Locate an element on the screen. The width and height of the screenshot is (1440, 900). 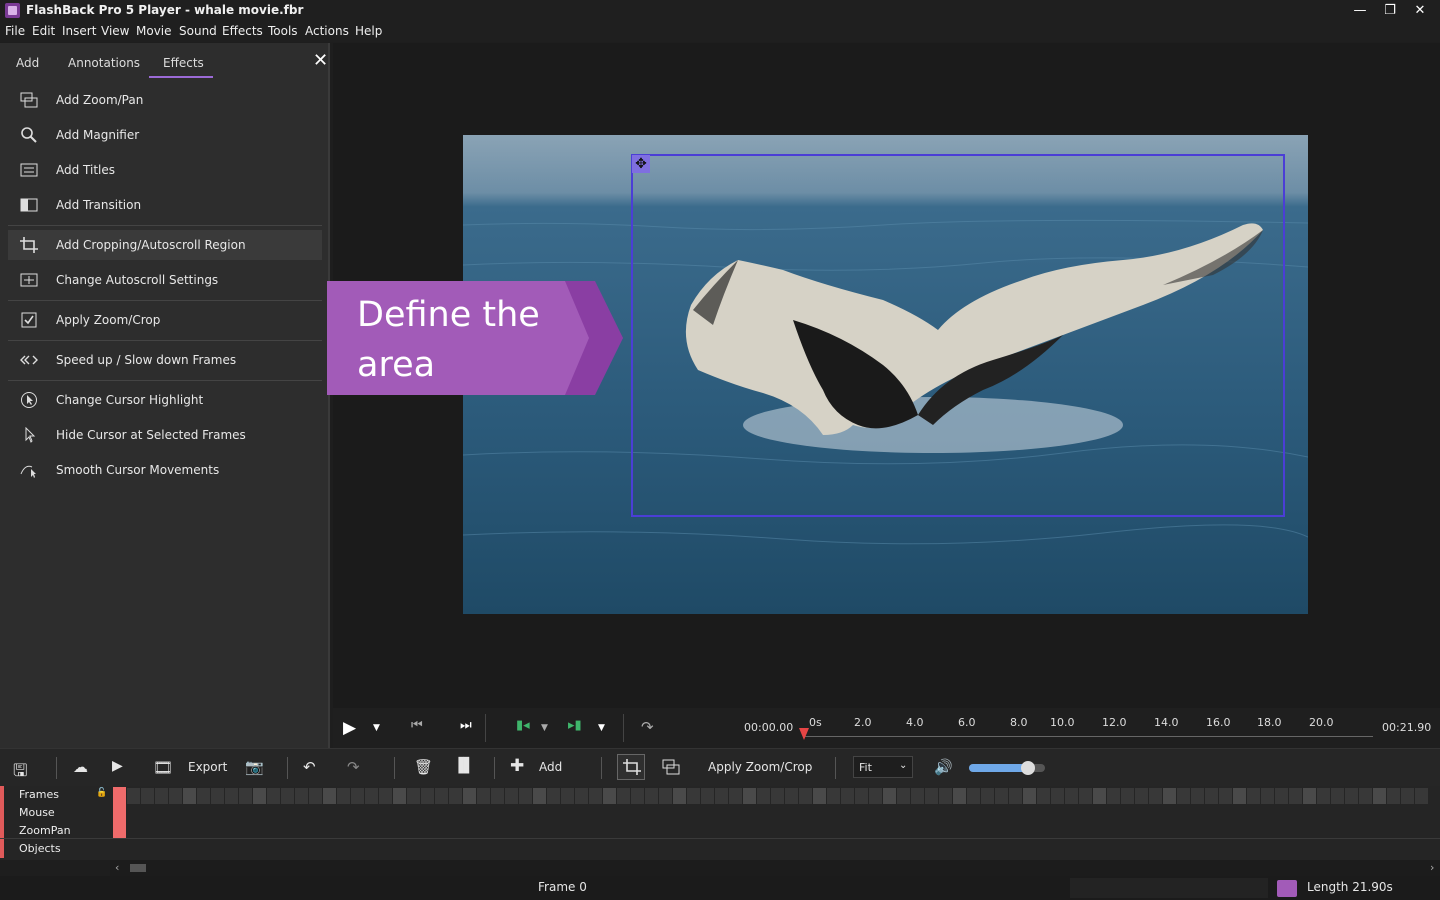
speed-frames-item: Speed up / Slow down Frames is located at coordinates (165, 360).